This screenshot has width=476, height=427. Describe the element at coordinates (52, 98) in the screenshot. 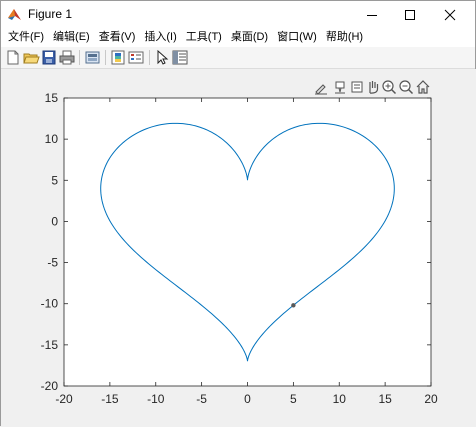

I see `y-tick-label: 15` at that location.